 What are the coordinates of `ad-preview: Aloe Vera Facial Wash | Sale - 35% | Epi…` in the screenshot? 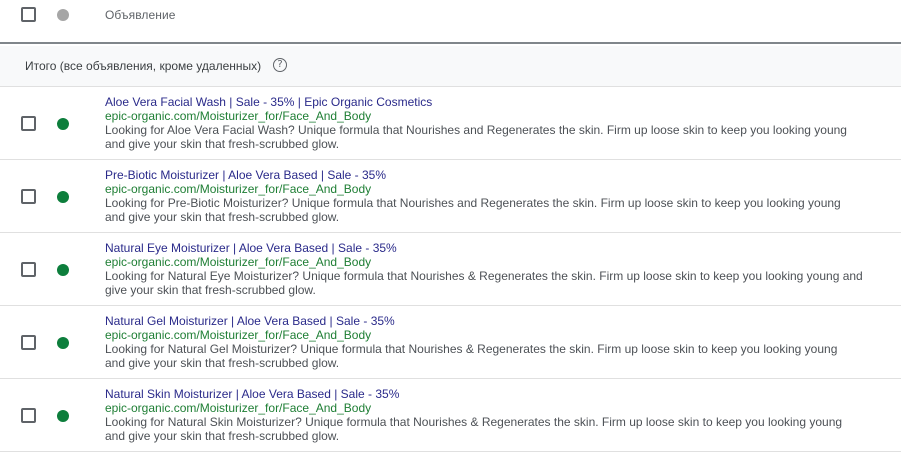 It's located at (490, 123).